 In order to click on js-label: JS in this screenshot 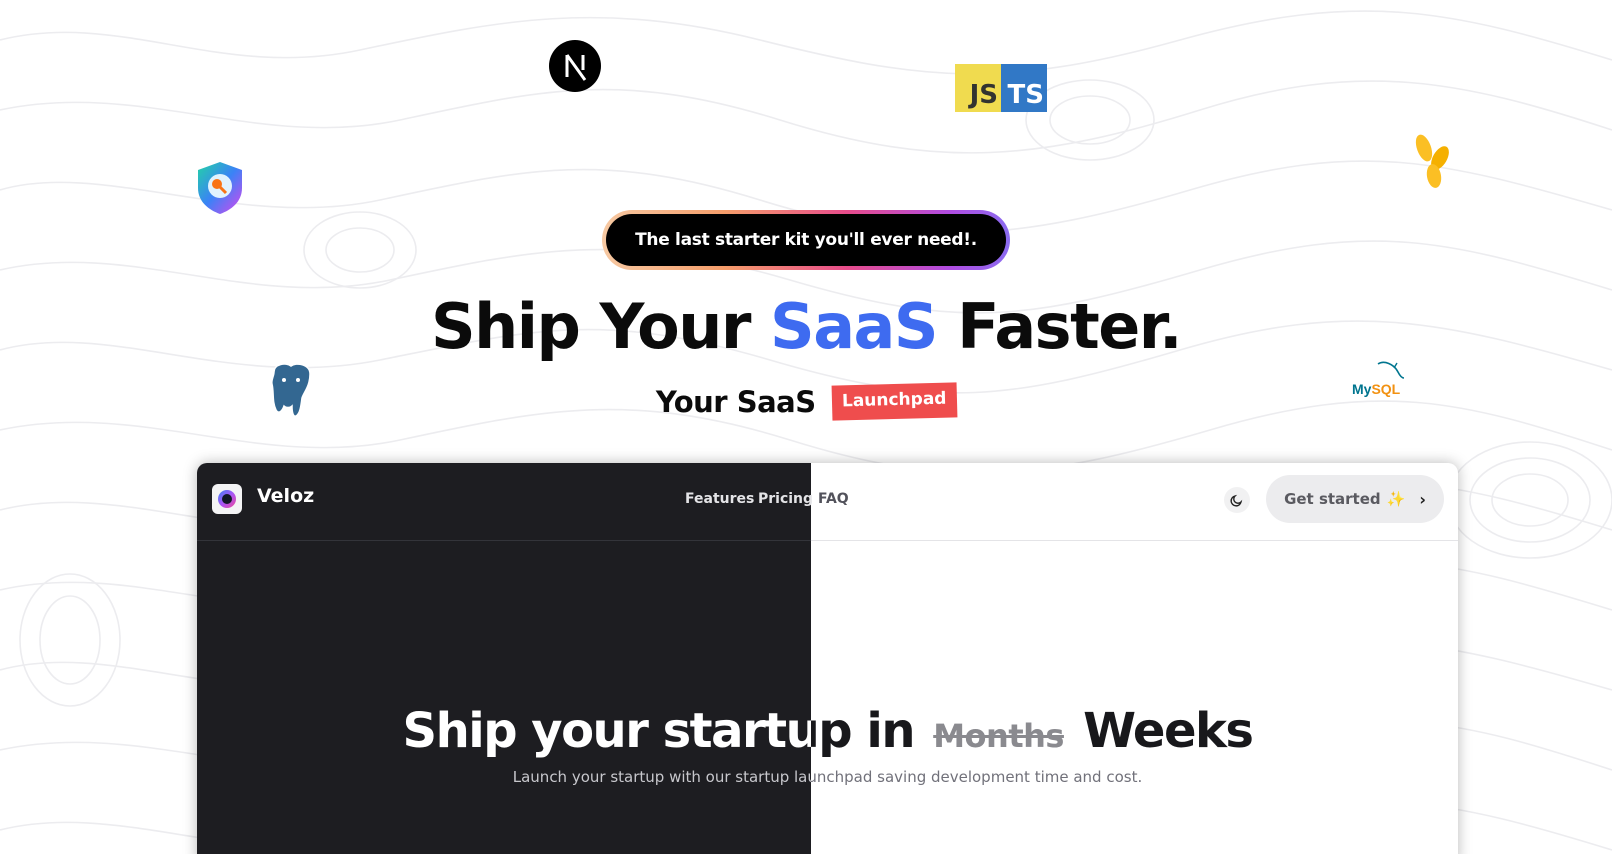, I will do `click(978, 88)`.